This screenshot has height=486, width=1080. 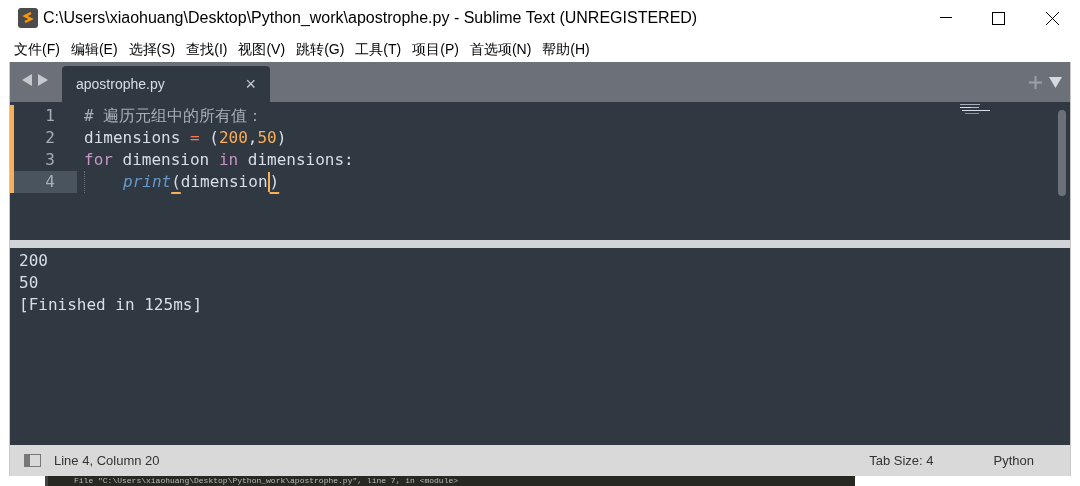 What do you see at coordinates (250, 84) in the screenshot?
I see `tab-close-button: ×` at bounding box center [250, 84].